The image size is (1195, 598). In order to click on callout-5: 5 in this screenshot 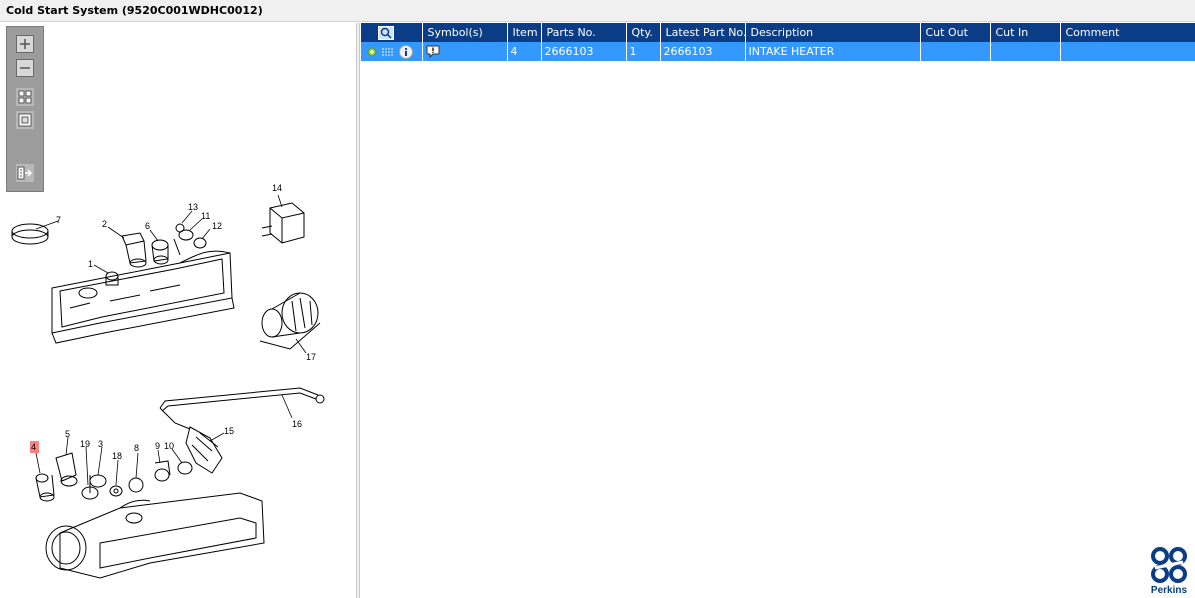, I will do `click(67, 434)`.